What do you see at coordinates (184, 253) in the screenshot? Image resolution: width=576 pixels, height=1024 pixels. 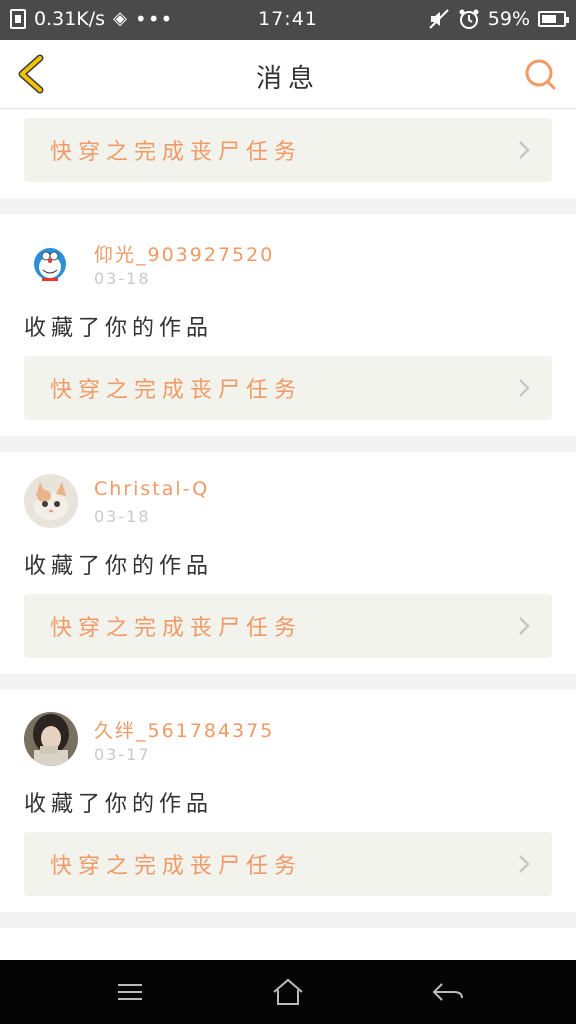 I see `username: 仰光_903927520` at bounding box center [184, 253].